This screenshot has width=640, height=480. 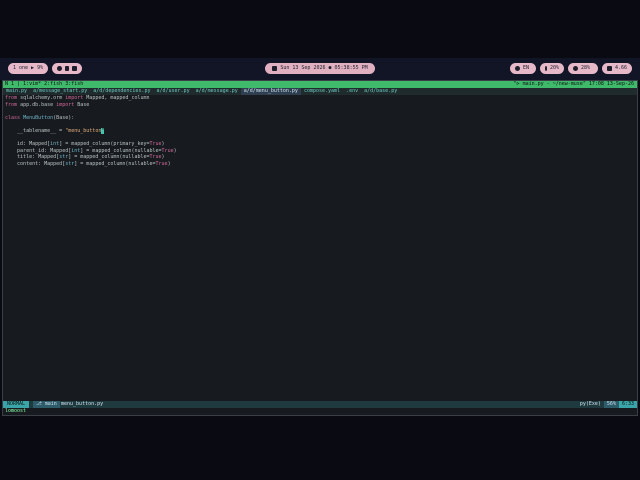 I want to click on code-token: Base, so click(x=83, y=104).